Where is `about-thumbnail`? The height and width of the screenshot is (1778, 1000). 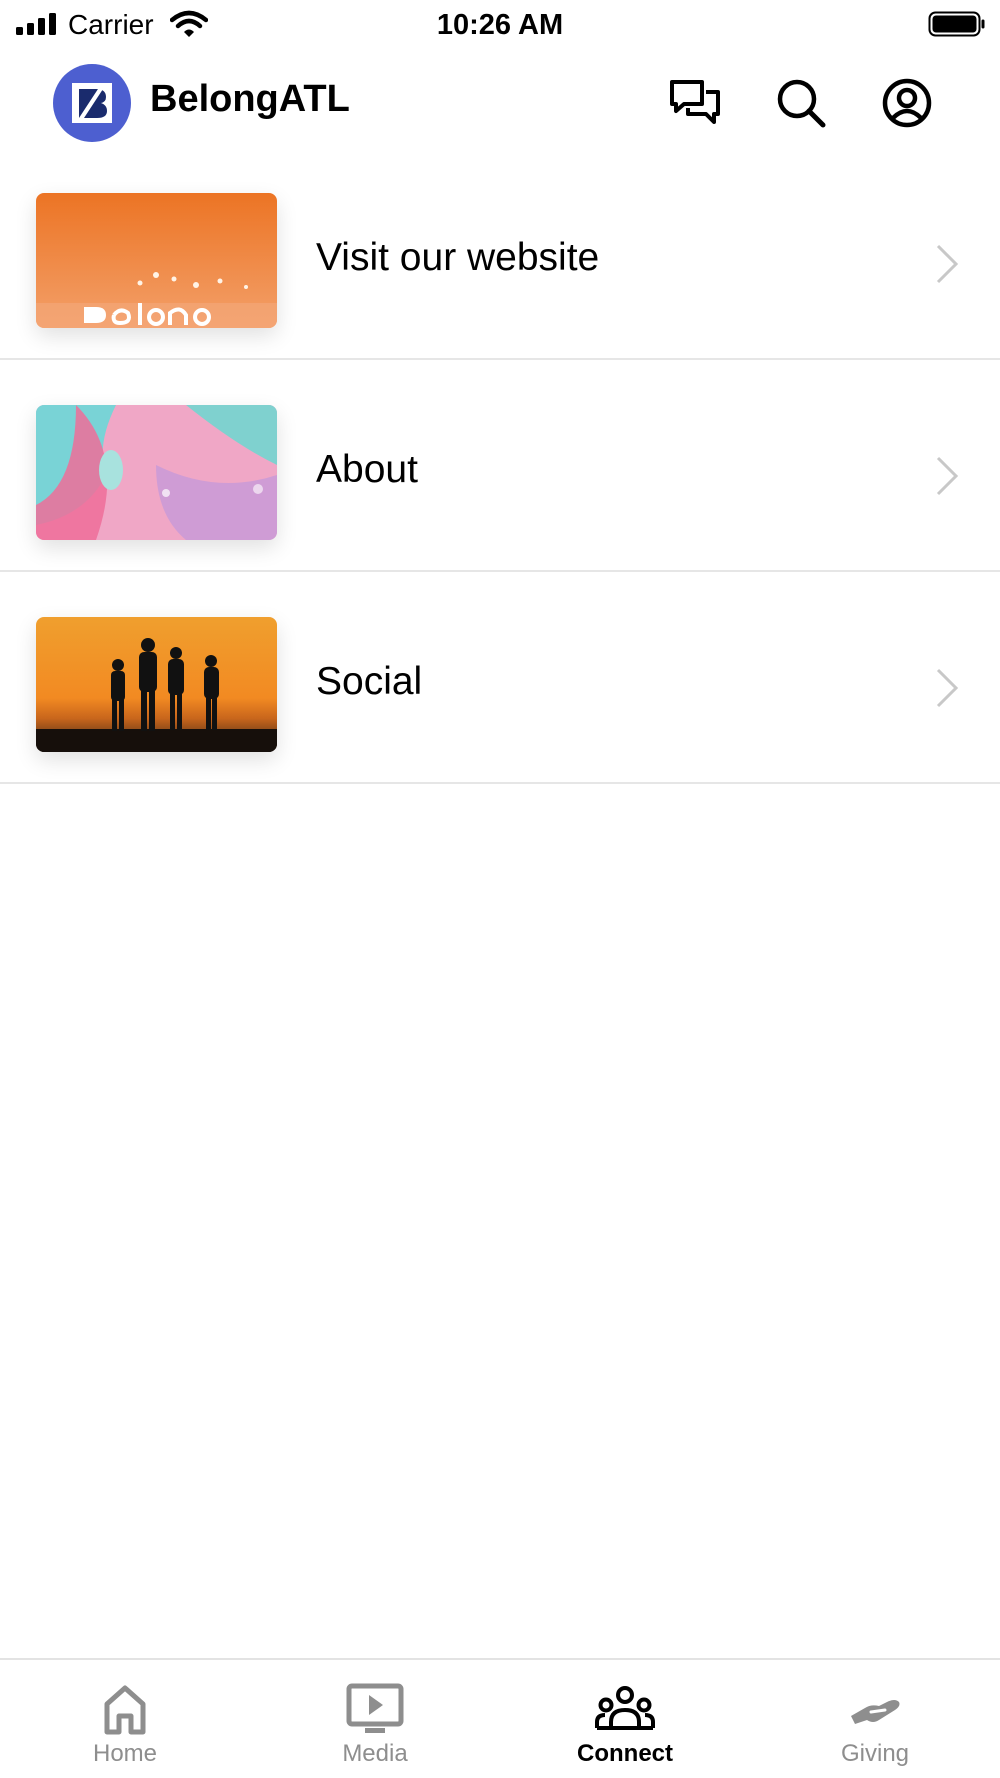 about-thumbnail is located at coordinates (156, 472).